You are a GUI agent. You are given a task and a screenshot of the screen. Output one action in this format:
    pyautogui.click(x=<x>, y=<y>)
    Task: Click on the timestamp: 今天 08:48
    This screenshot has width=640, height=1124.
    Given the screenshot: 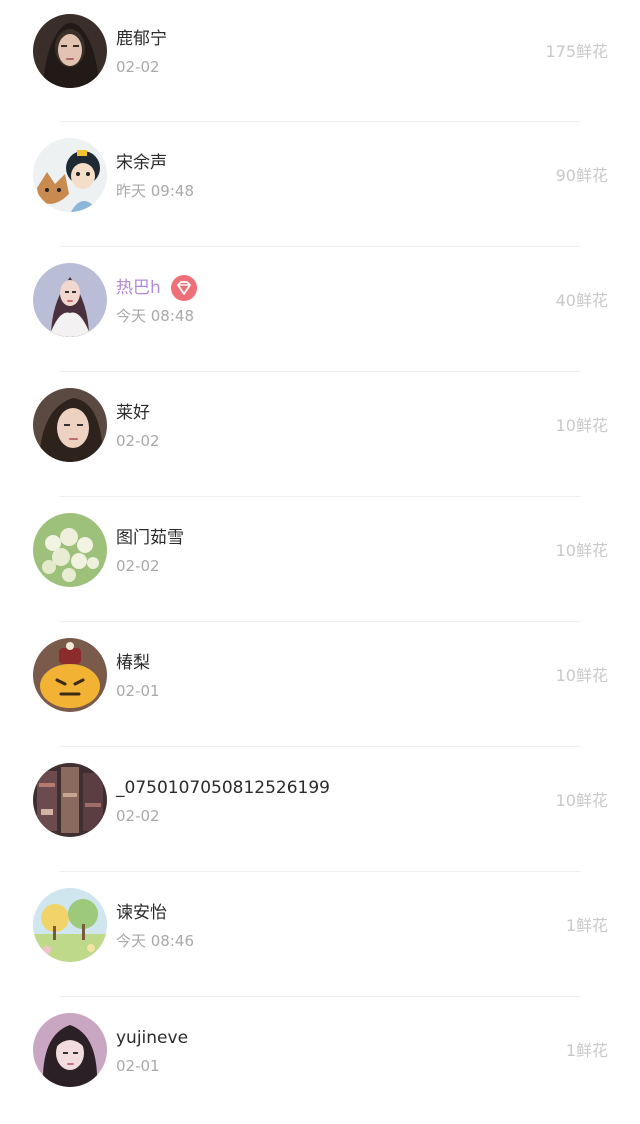 What is the action you would take?
    pyautogui.click(x=155, y=316)
    